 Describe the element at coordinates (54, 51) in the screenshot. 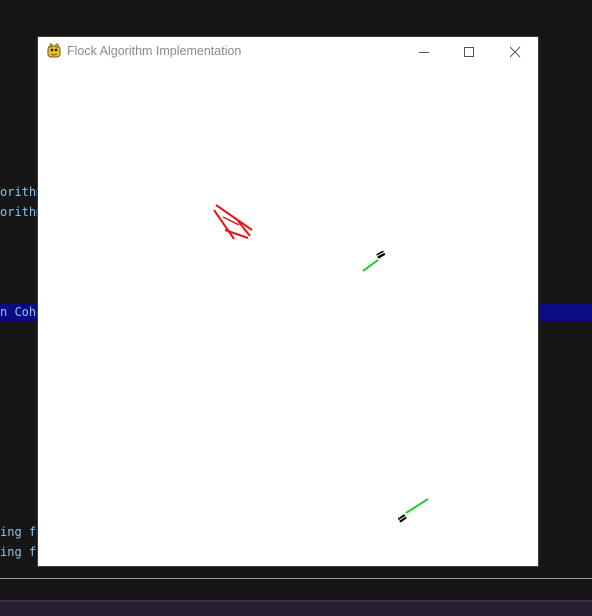

I see `pygame-snake-icon` at that location.